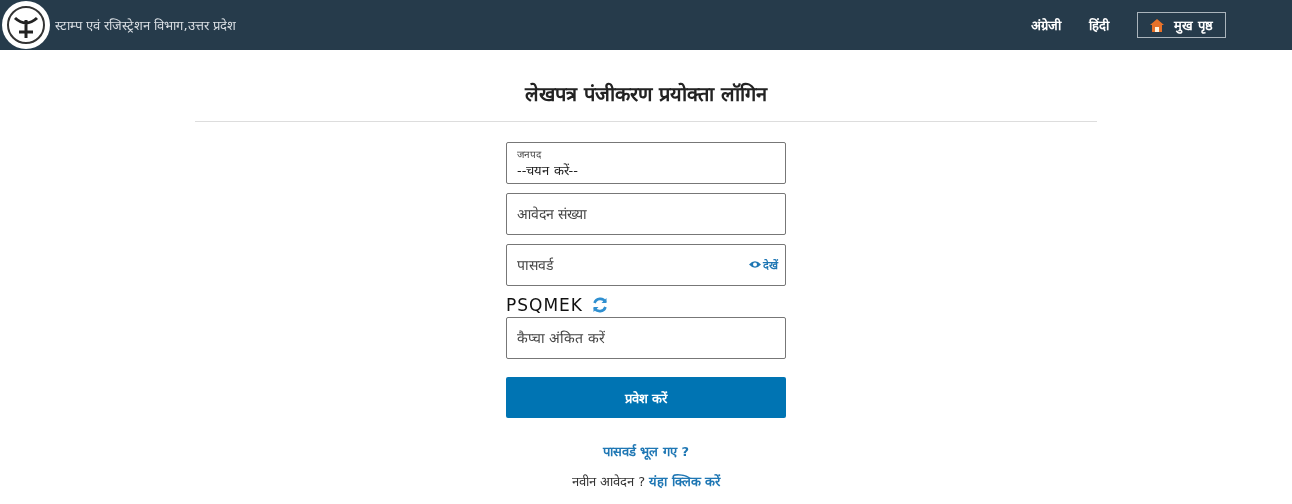 This screenshot has width=1292, height=504. Describe the element at coordinates (1099, 25) in the screenshot. I see `language-link: हिंदी` at that location.